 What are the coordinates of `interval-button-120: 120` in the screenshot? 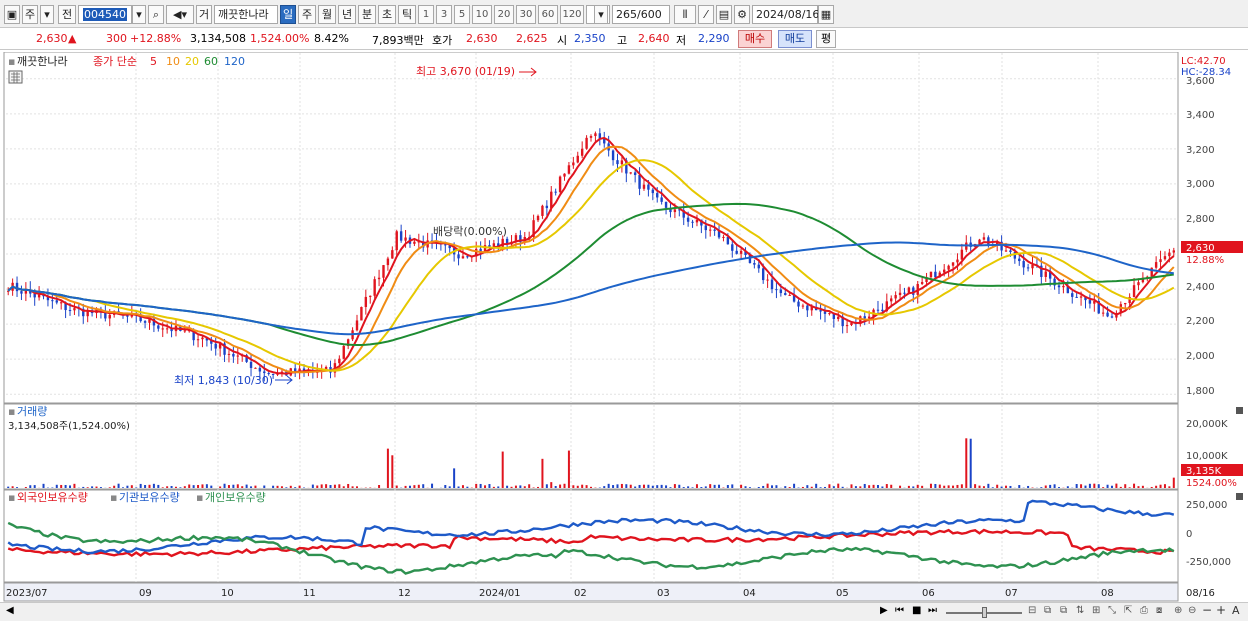 It's located at (572, 14).